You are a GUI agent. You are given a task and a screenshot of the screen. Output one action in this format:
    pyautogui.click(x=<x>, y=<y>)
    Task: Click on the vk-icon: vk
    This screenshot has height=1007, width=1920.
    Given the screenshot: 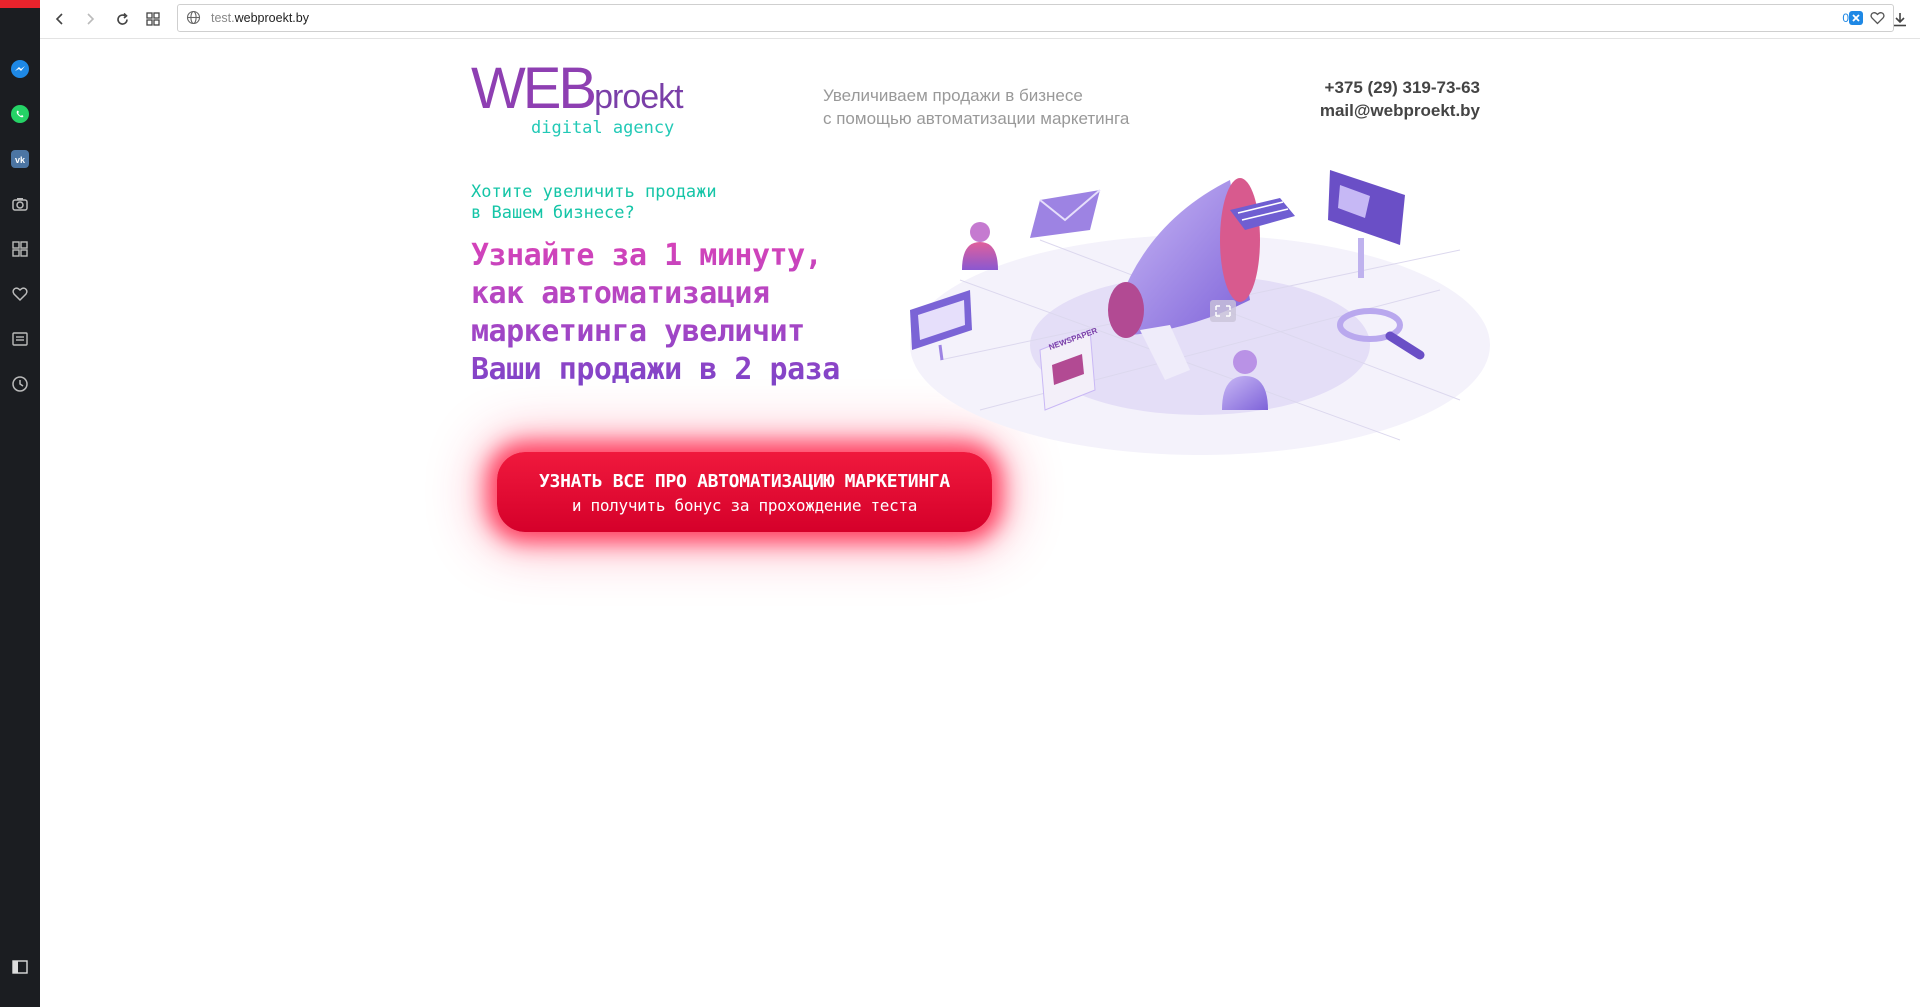 What is the action you would take?
    pyautogui.click(x=20, y=159)
    